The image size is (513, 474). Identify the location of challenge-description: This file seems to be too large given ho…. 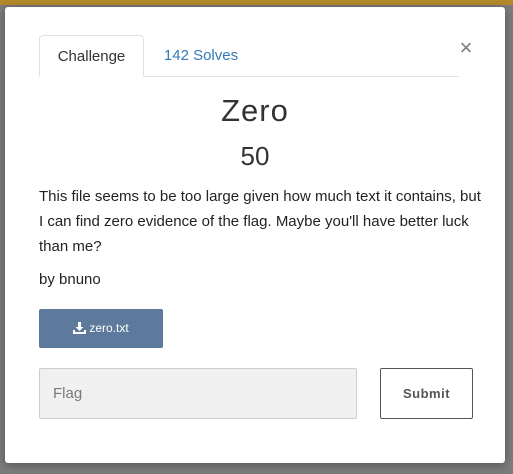
(260, 221).